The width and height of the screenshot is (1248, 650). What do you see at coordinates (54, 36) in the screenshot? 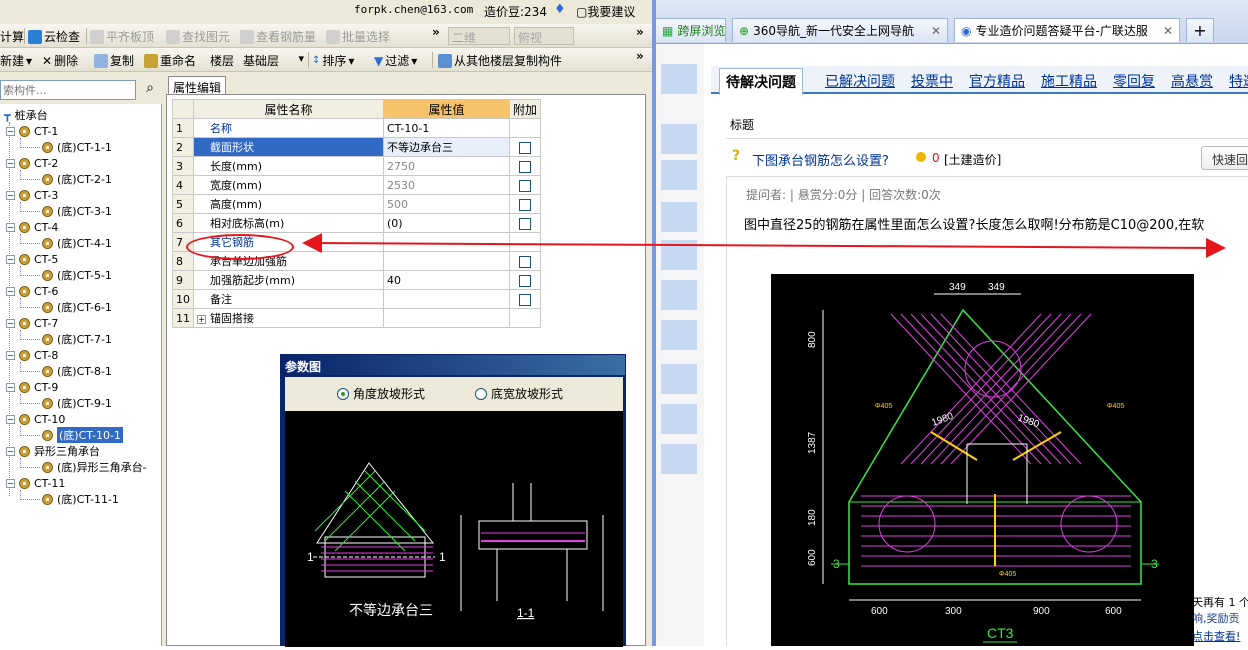
I see `cloud-check-button: 云检查` at bounding box center [54, 36].